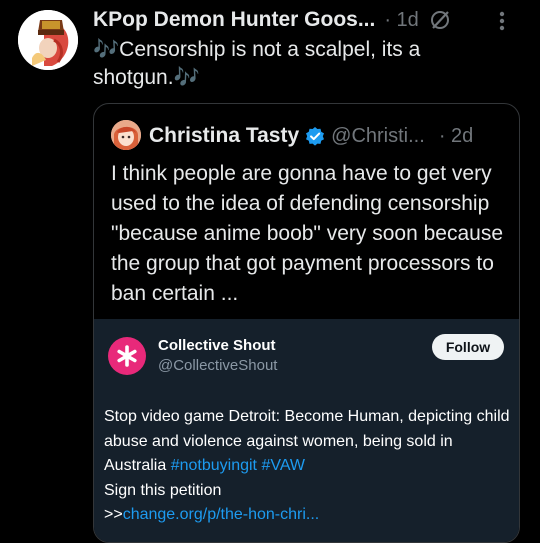 This screenshot has width=540, height=543. I want to click on card-link-prefix: >>, so click(113, 514).